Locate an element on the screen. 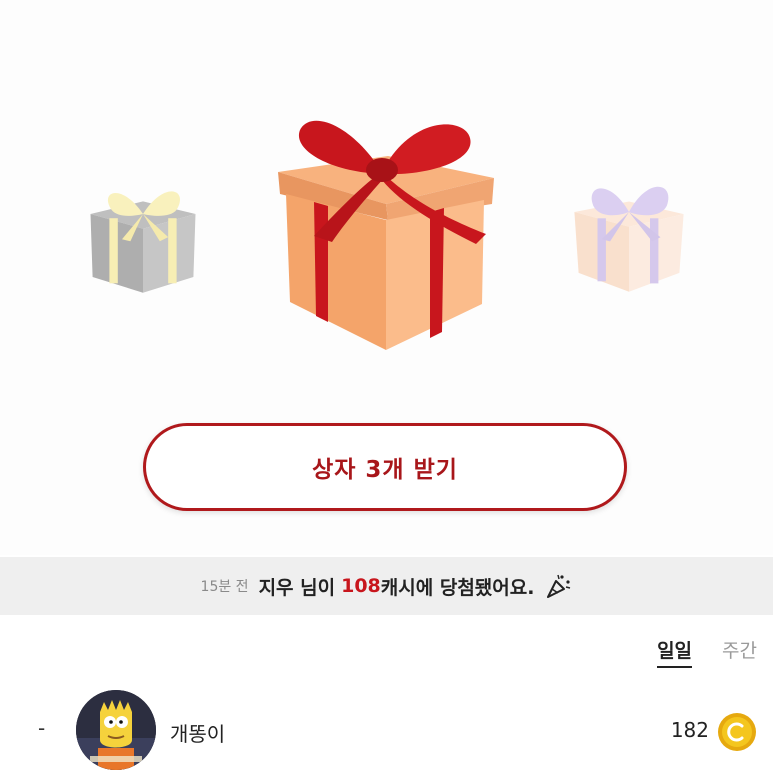 This screenshot has width=773, height=779. rank-number: - is located at coordinates (42, 728).